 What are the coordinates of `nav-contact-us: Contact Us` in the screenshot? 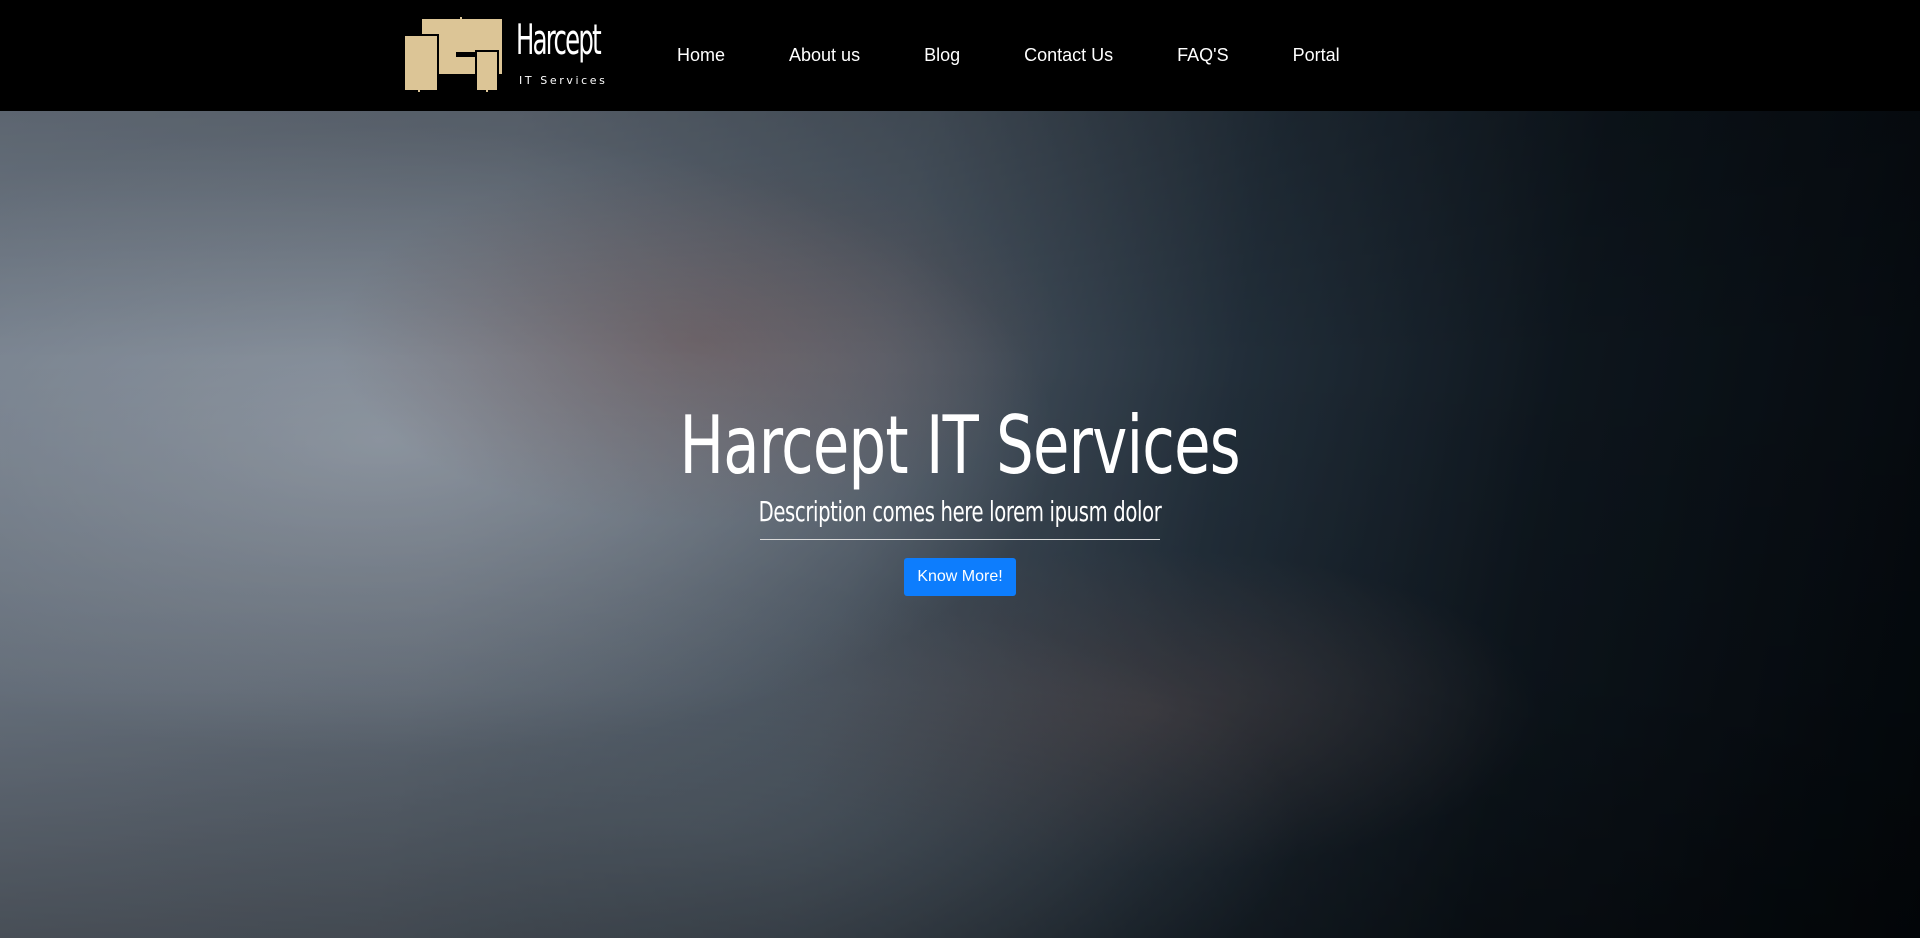 It's located at (1068, 55).